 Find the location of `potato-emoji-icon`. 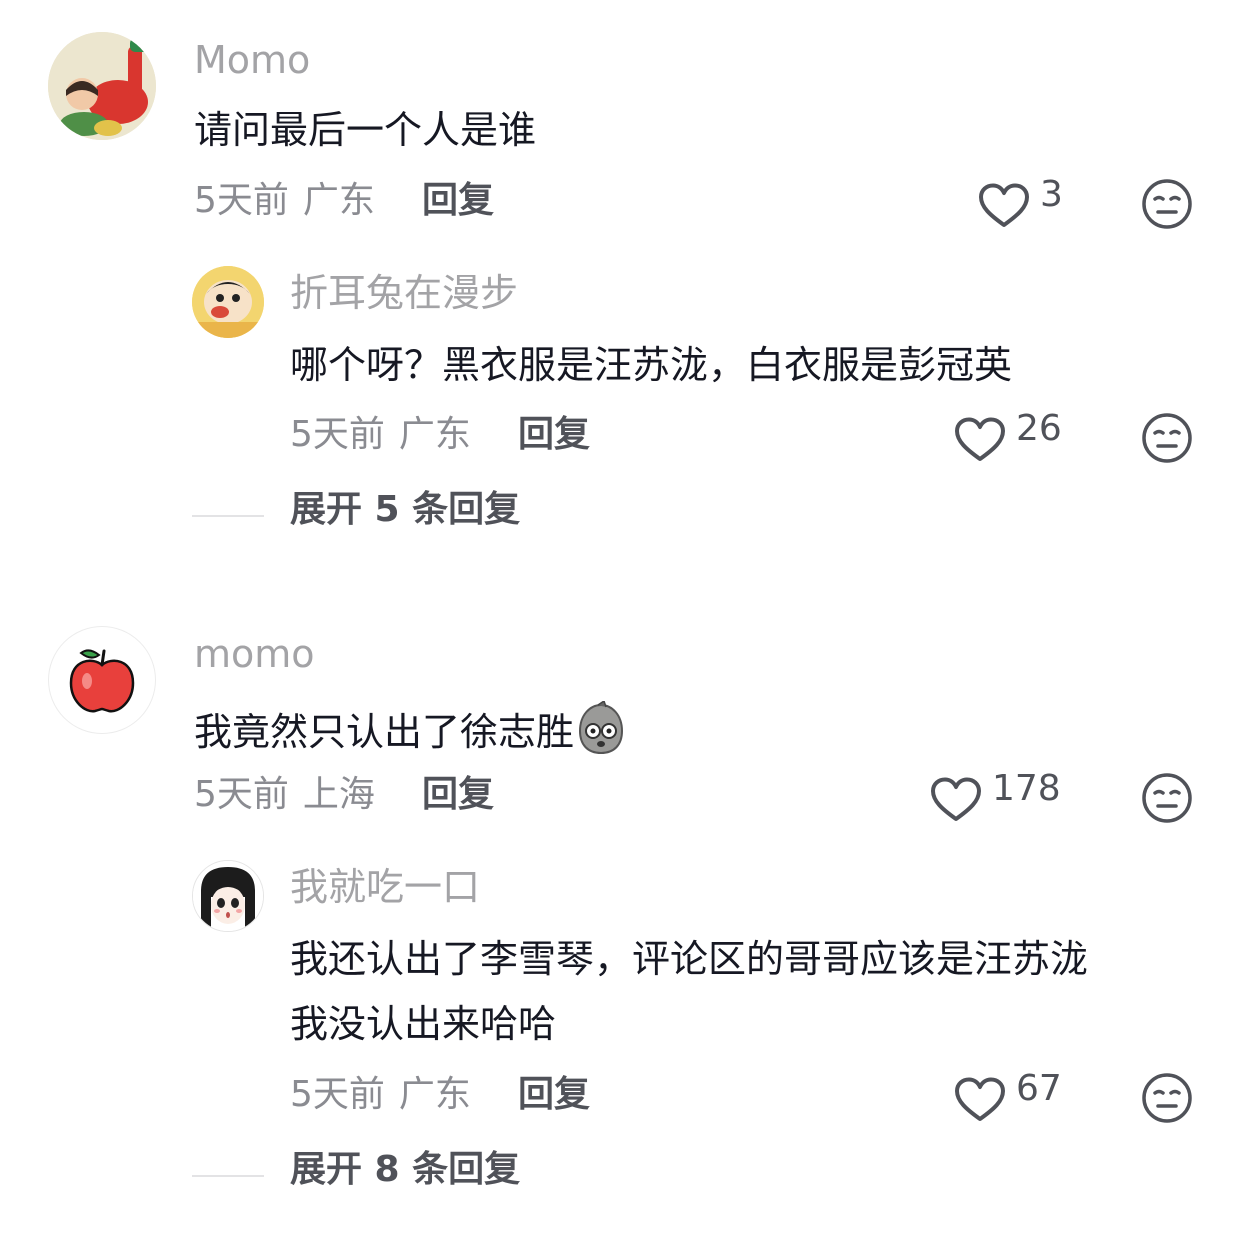

potato-emoji-icon is located at coordinates (601, 727).